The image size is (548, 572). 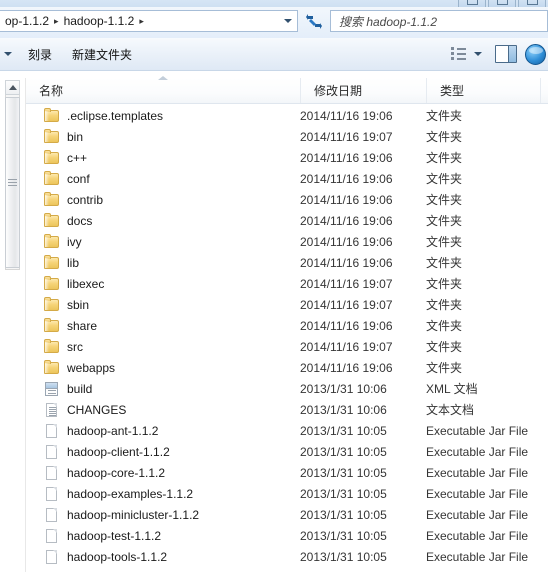 I want to click on file-name-cell: bin, so click(x=54, y=136).